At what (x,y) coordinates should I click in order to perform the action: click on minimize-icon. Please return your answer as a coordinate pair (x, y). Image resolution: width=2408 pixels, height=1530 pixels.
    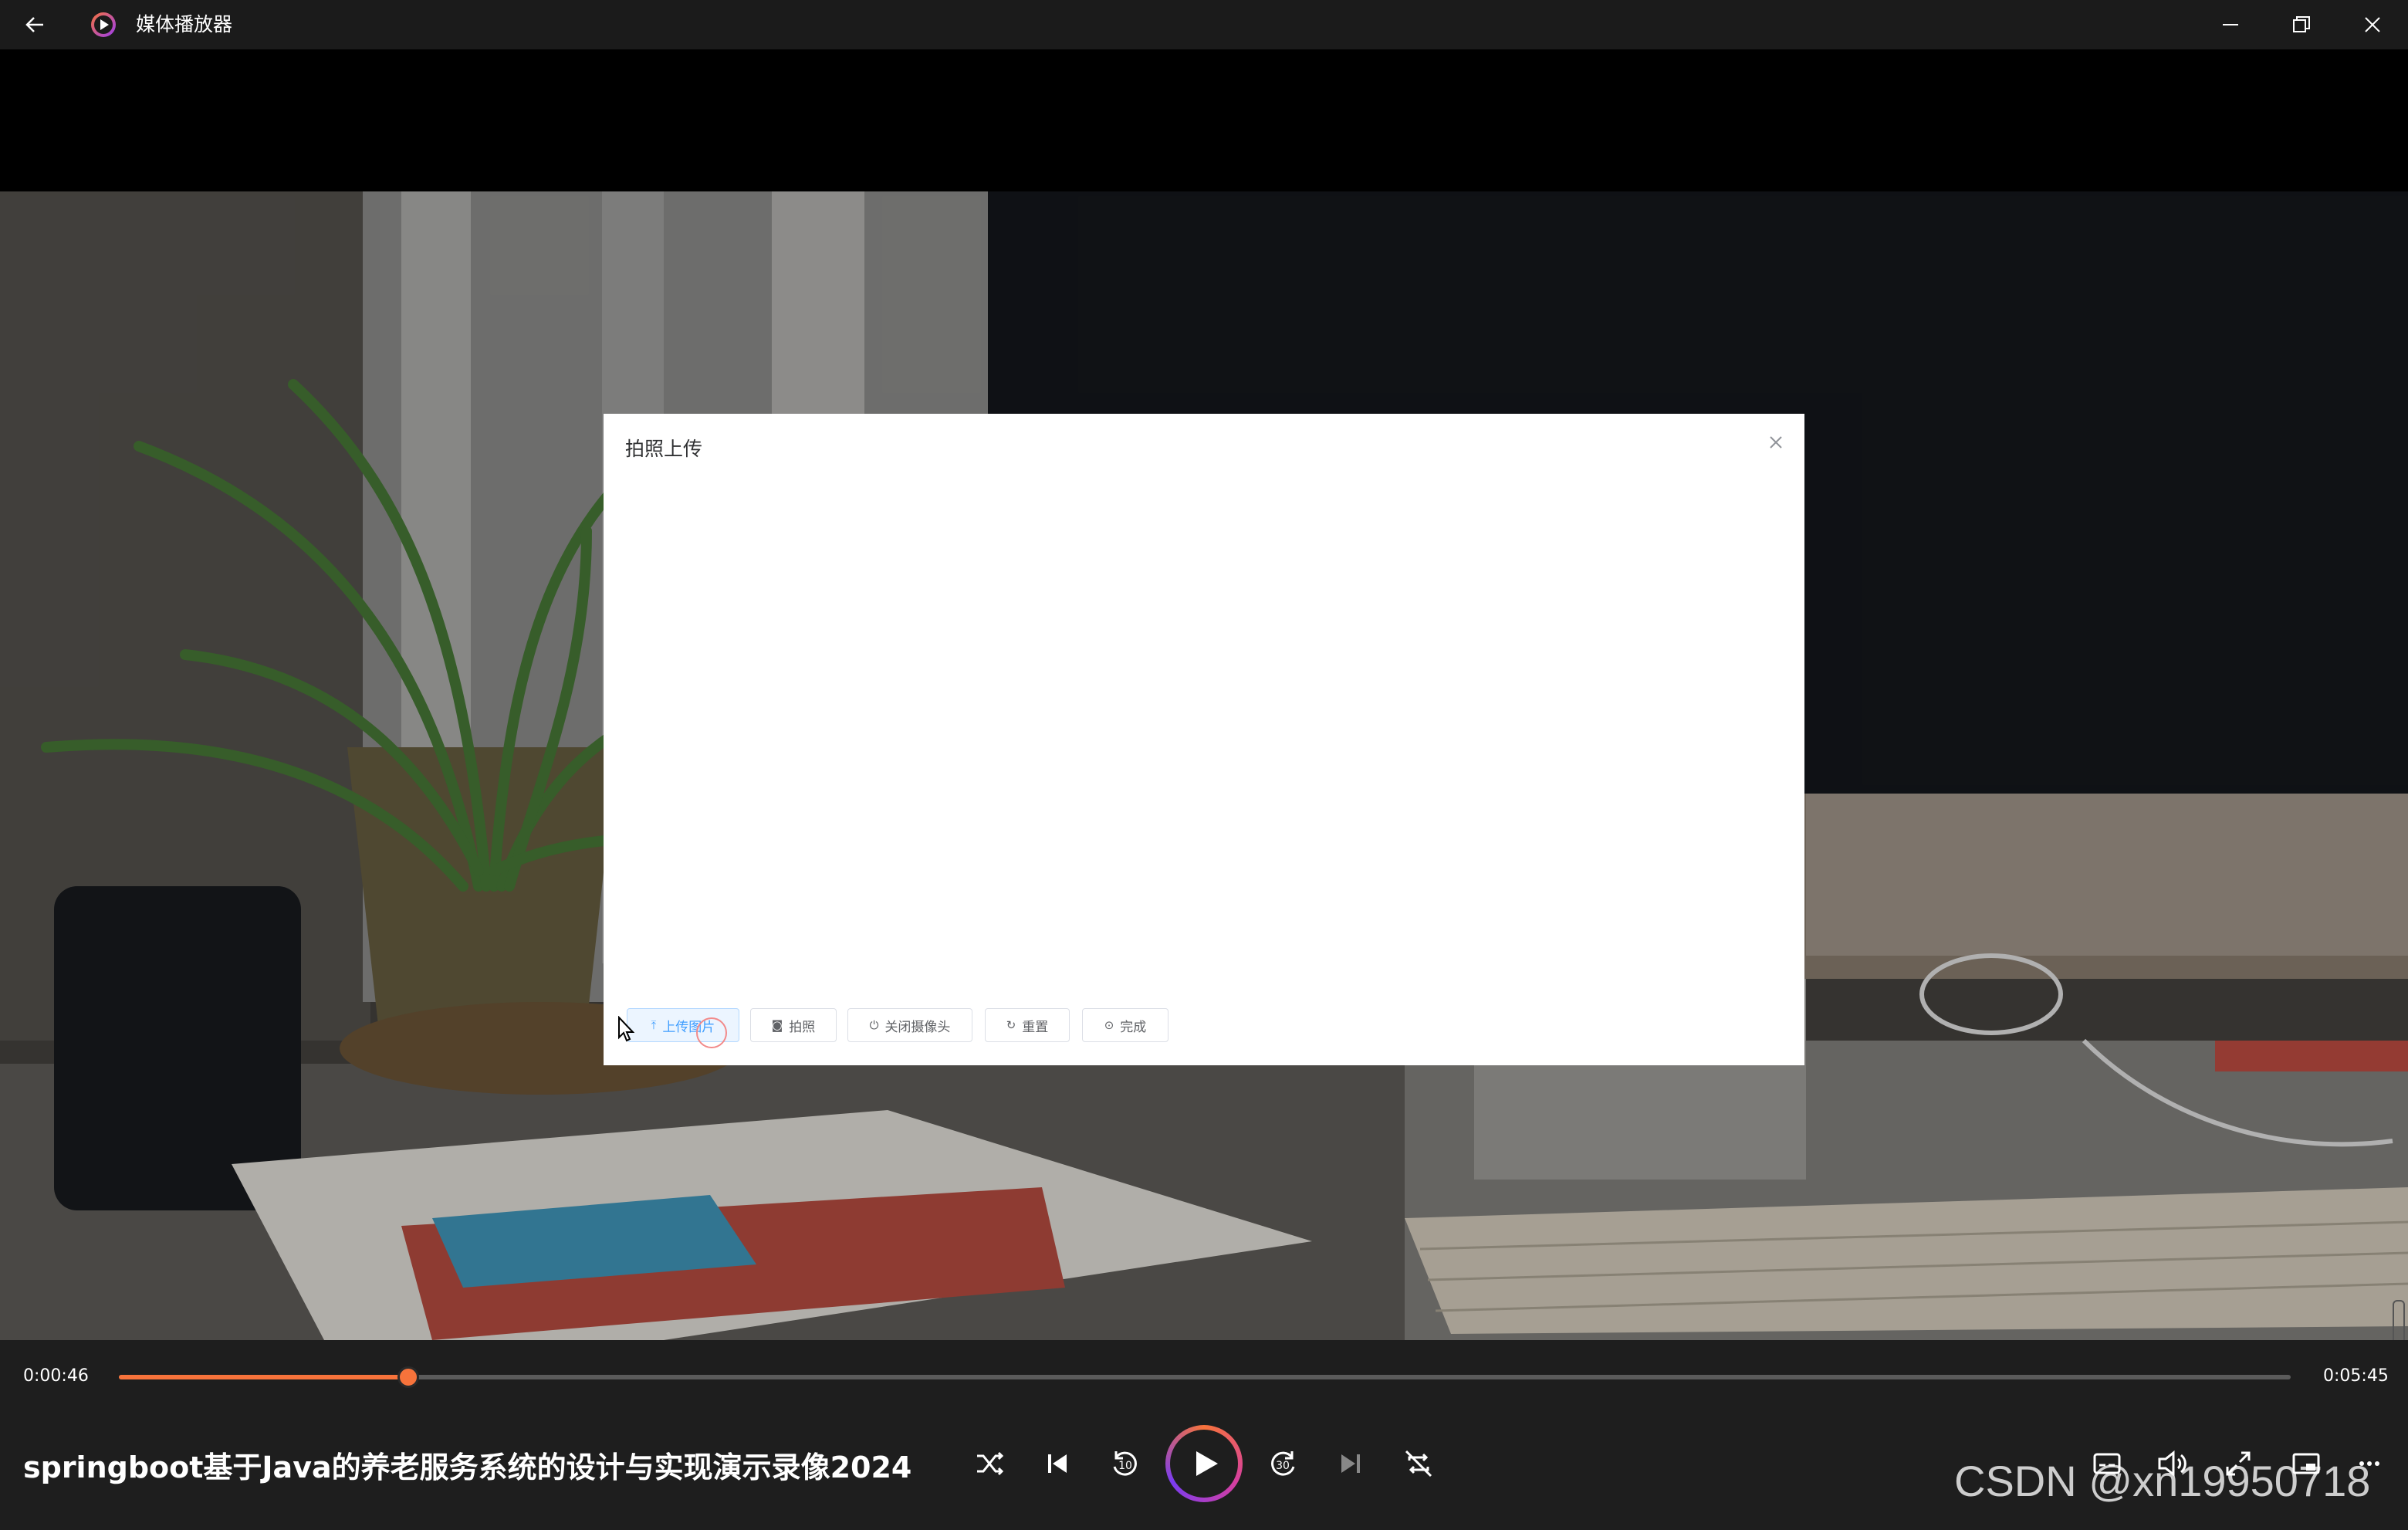
    Looking at the image, I should click on (2231, 25).